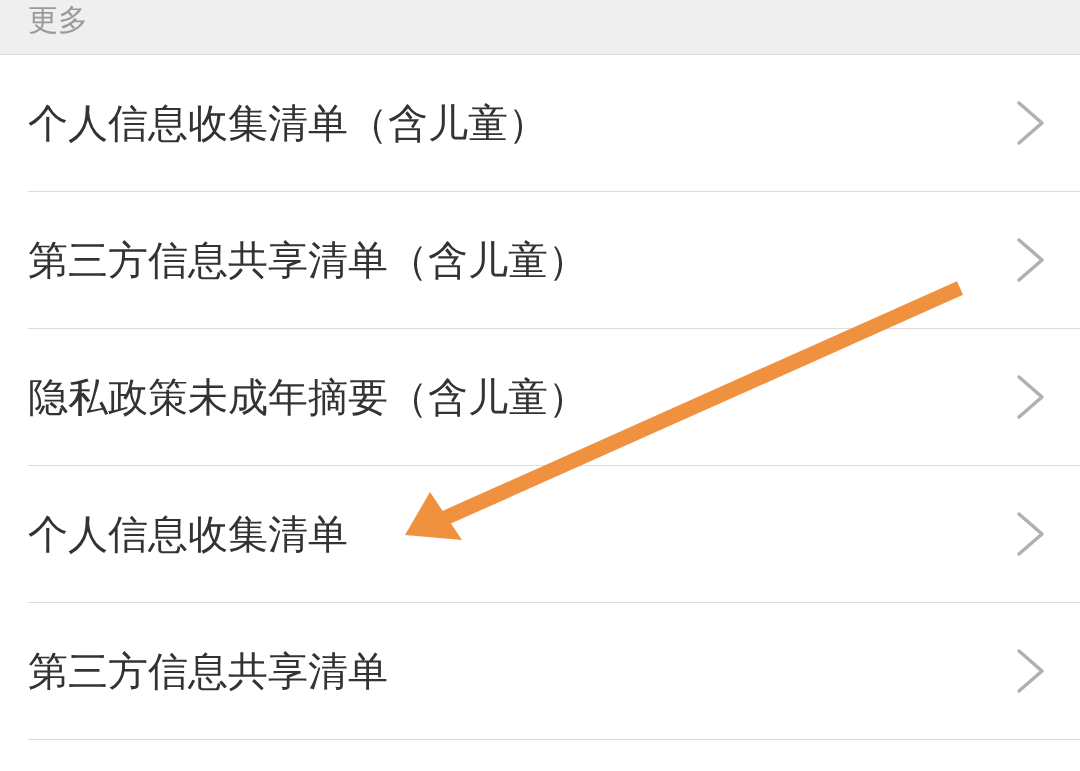  Describe the element at coordinates (58, 20) in the screenshot. I see `section-title: 更多` at that location.